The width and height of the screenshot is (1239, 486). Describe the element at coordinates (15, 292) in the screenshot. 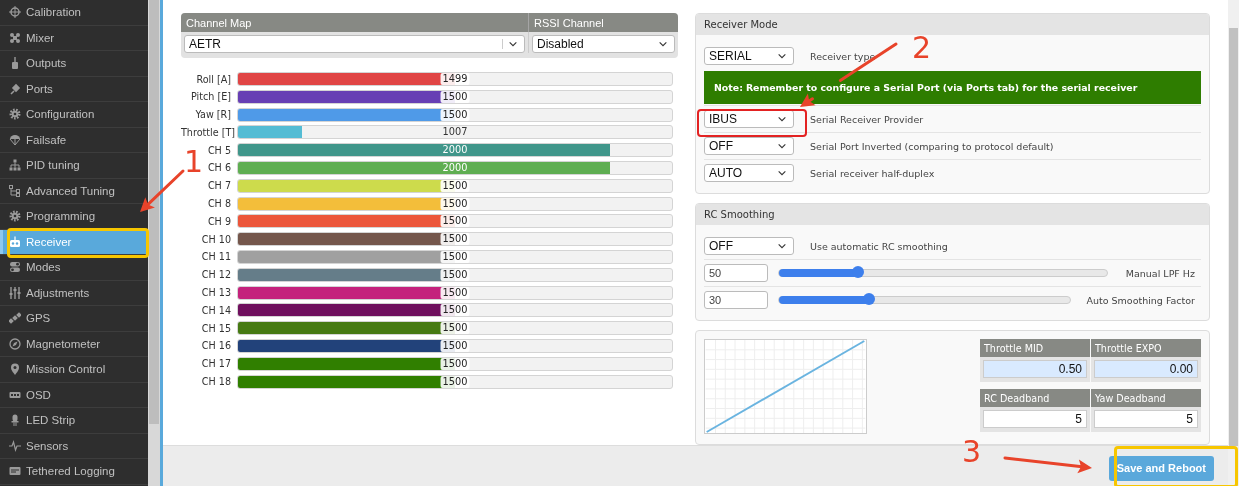

I see `sliders-icon` at that location.